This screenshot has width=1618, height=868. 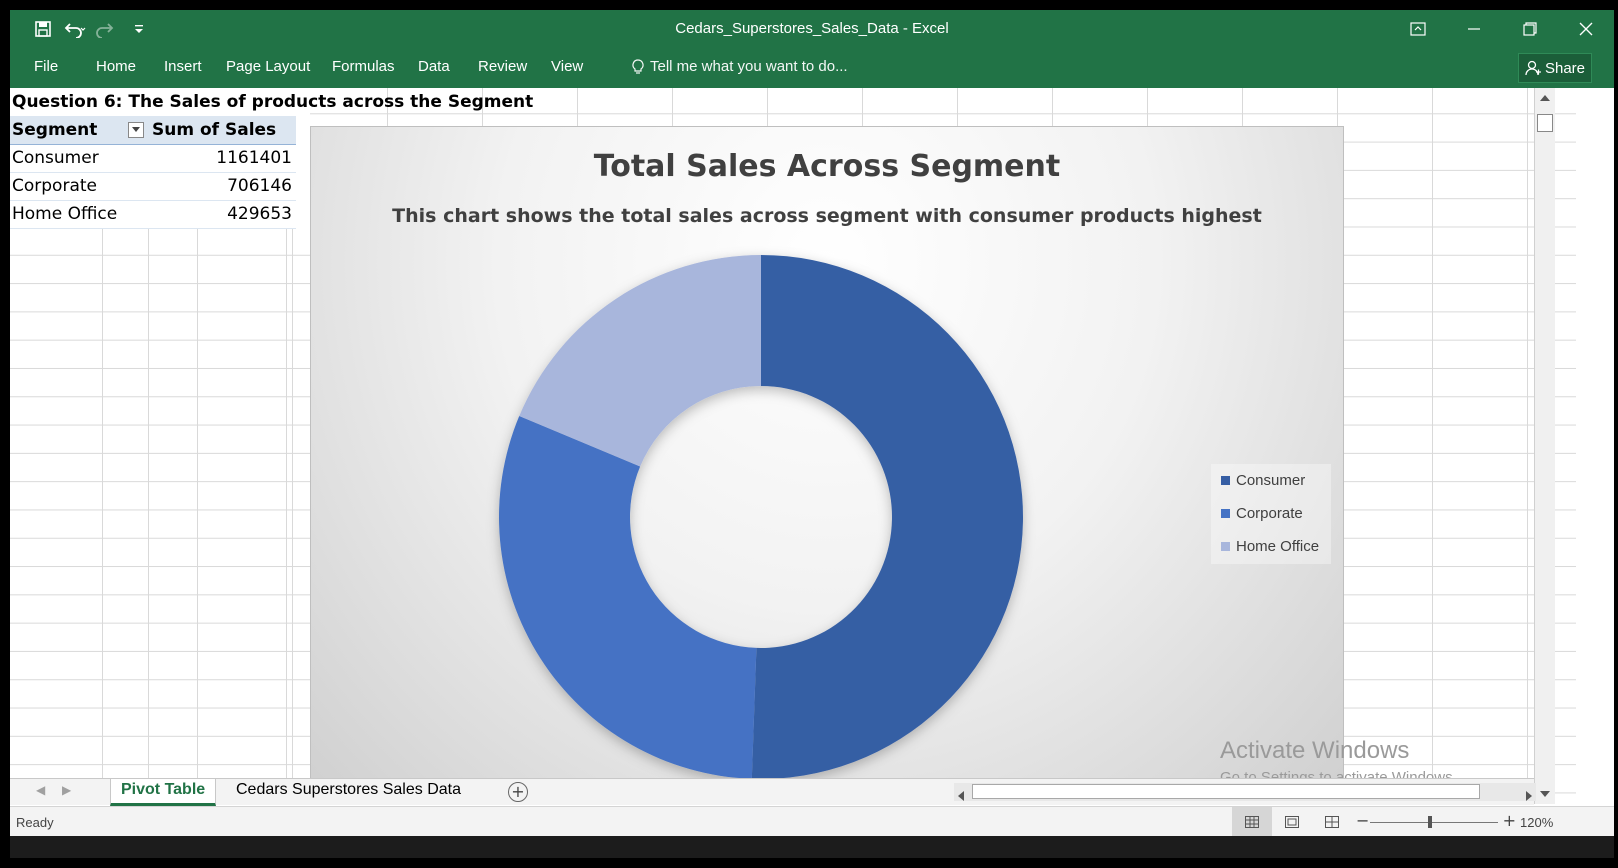 What do you see at coordinates (1271, 480) in the screenshot?
I see `legend-label: Consumer` at bounding box center [1271, 480].